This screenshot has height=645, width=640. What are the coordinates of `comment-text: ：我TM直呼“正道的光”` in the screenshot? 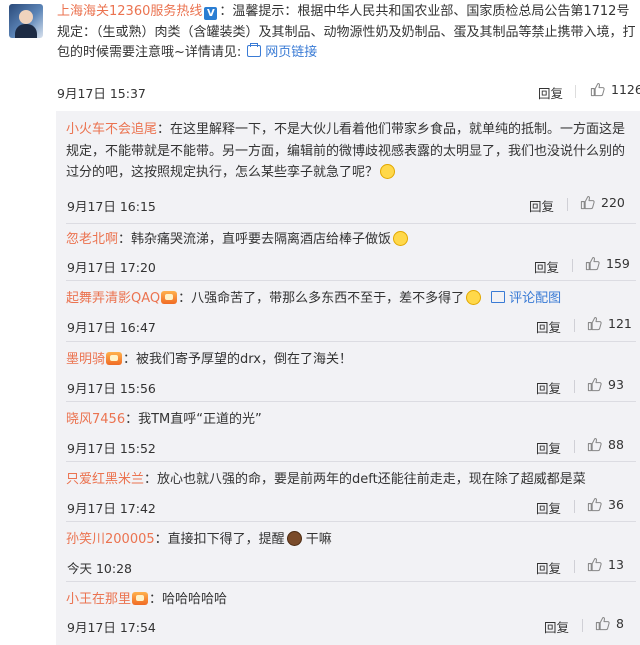 It's located at (193, 419).